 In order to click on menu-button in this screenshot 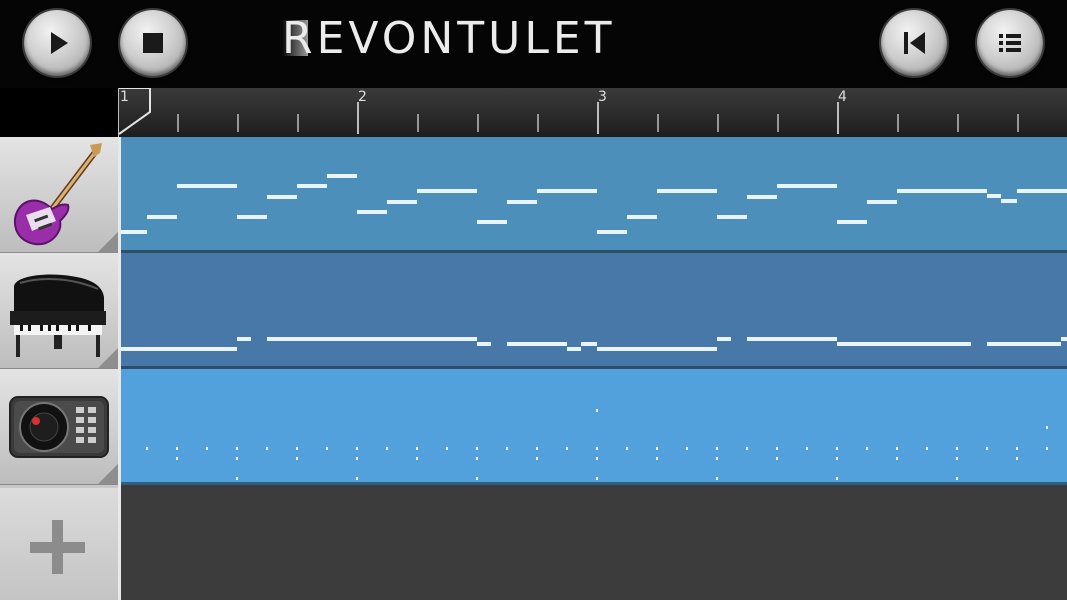, I will do `click(1010, 43)`.